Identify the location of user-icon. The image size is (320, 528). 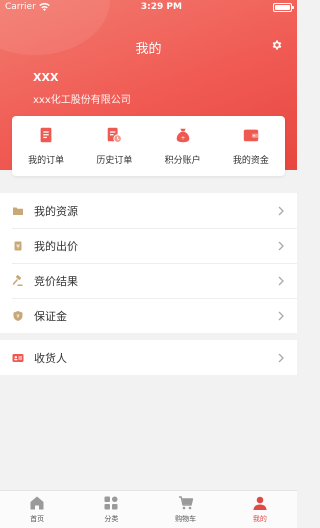
(260, 503).